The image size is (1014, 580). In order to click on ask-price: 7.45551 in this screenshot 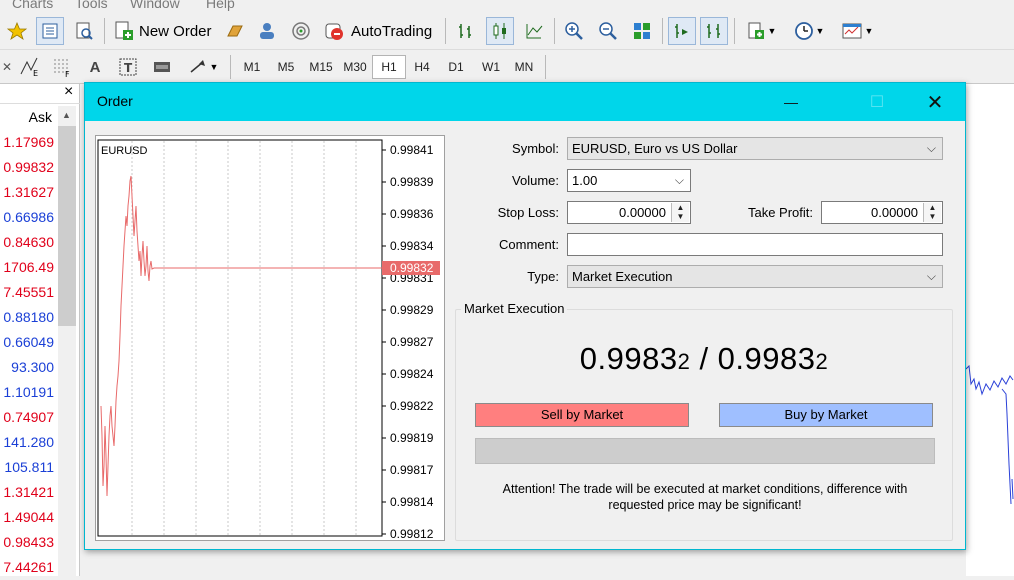, I will do `click(27, 292)`.